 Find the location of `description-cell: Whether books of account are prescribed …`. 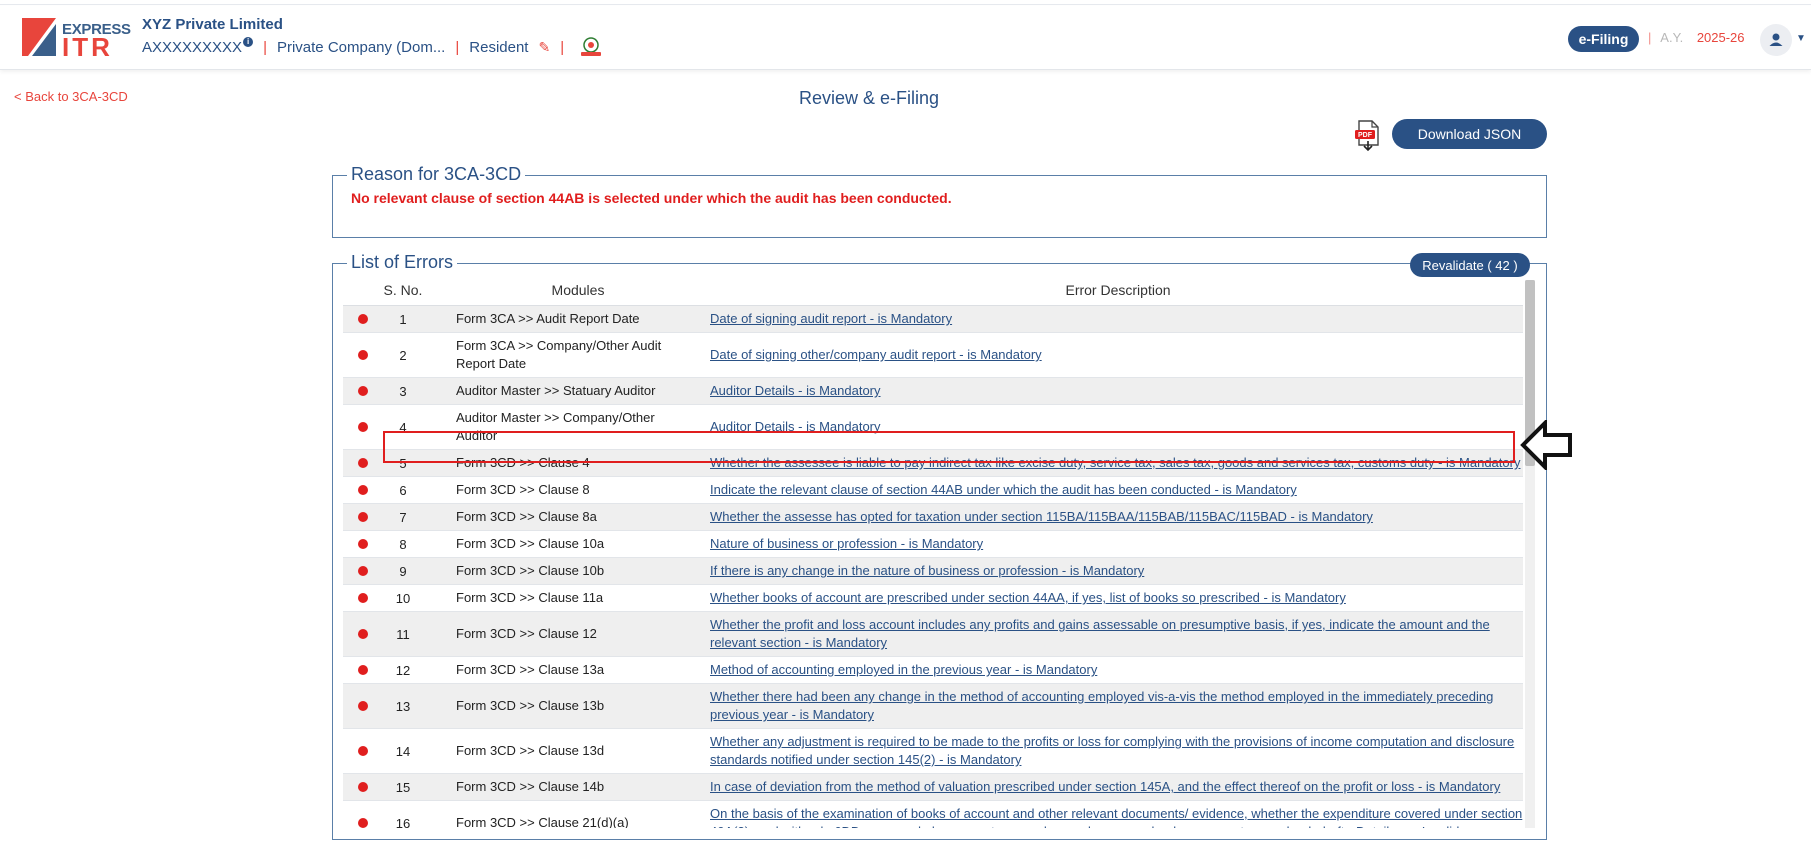

description-cell: Whether books of account are prescribed … is located at coordinates (1110, 598).